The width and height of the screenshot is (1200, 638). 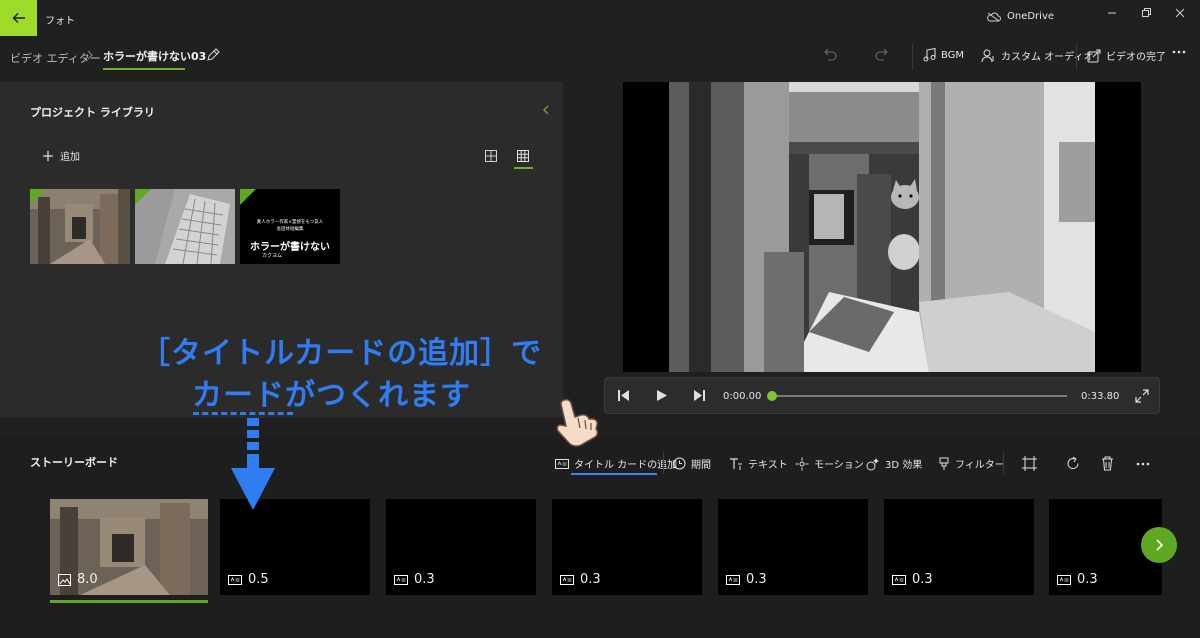 I want to click on close-button, so click(x=1180, y=13).